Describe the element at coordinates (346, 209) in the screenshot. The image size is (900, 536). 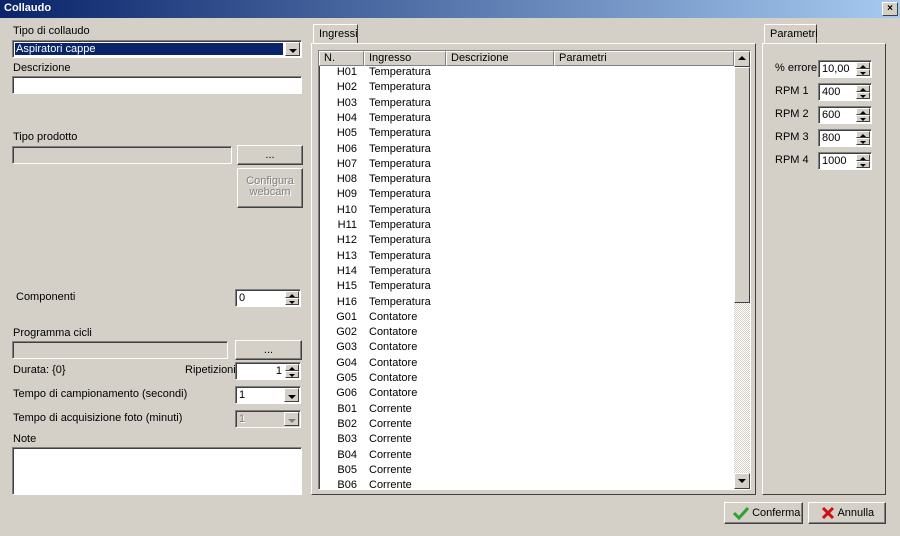
I see `row-number: H10` at that location.